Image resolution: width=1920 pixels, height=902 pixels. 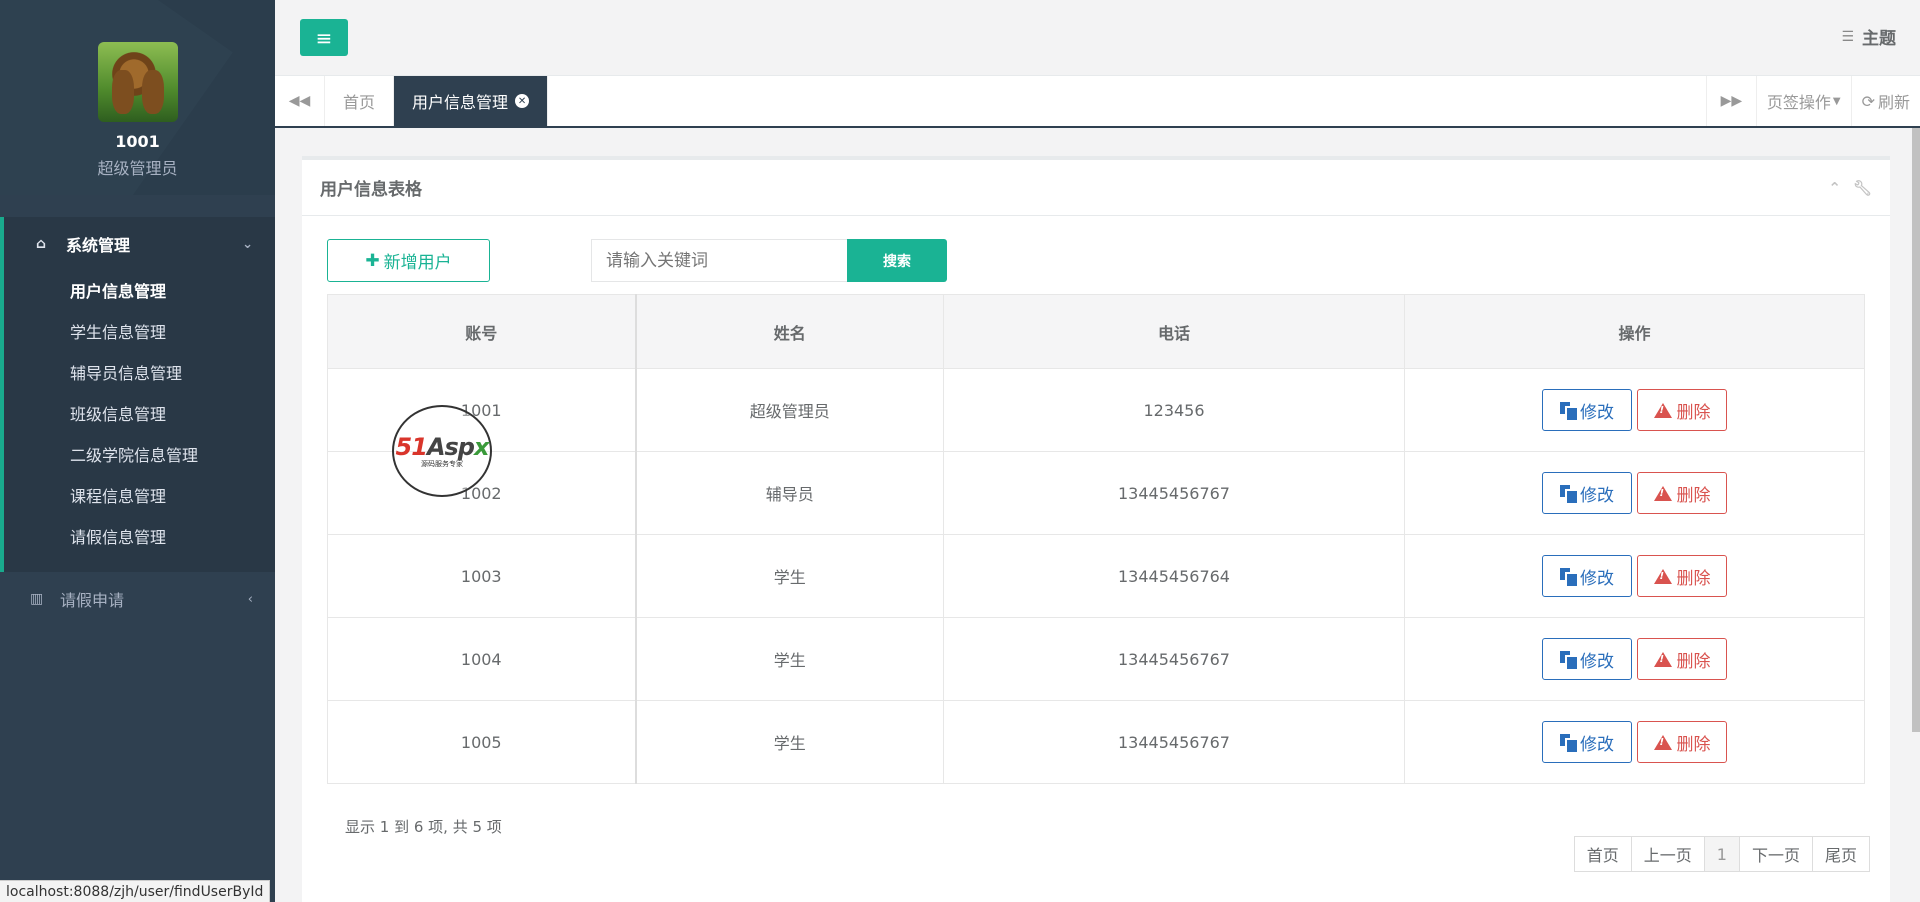 I want to click on avatar-ear-left, so click(x=122, y=92).